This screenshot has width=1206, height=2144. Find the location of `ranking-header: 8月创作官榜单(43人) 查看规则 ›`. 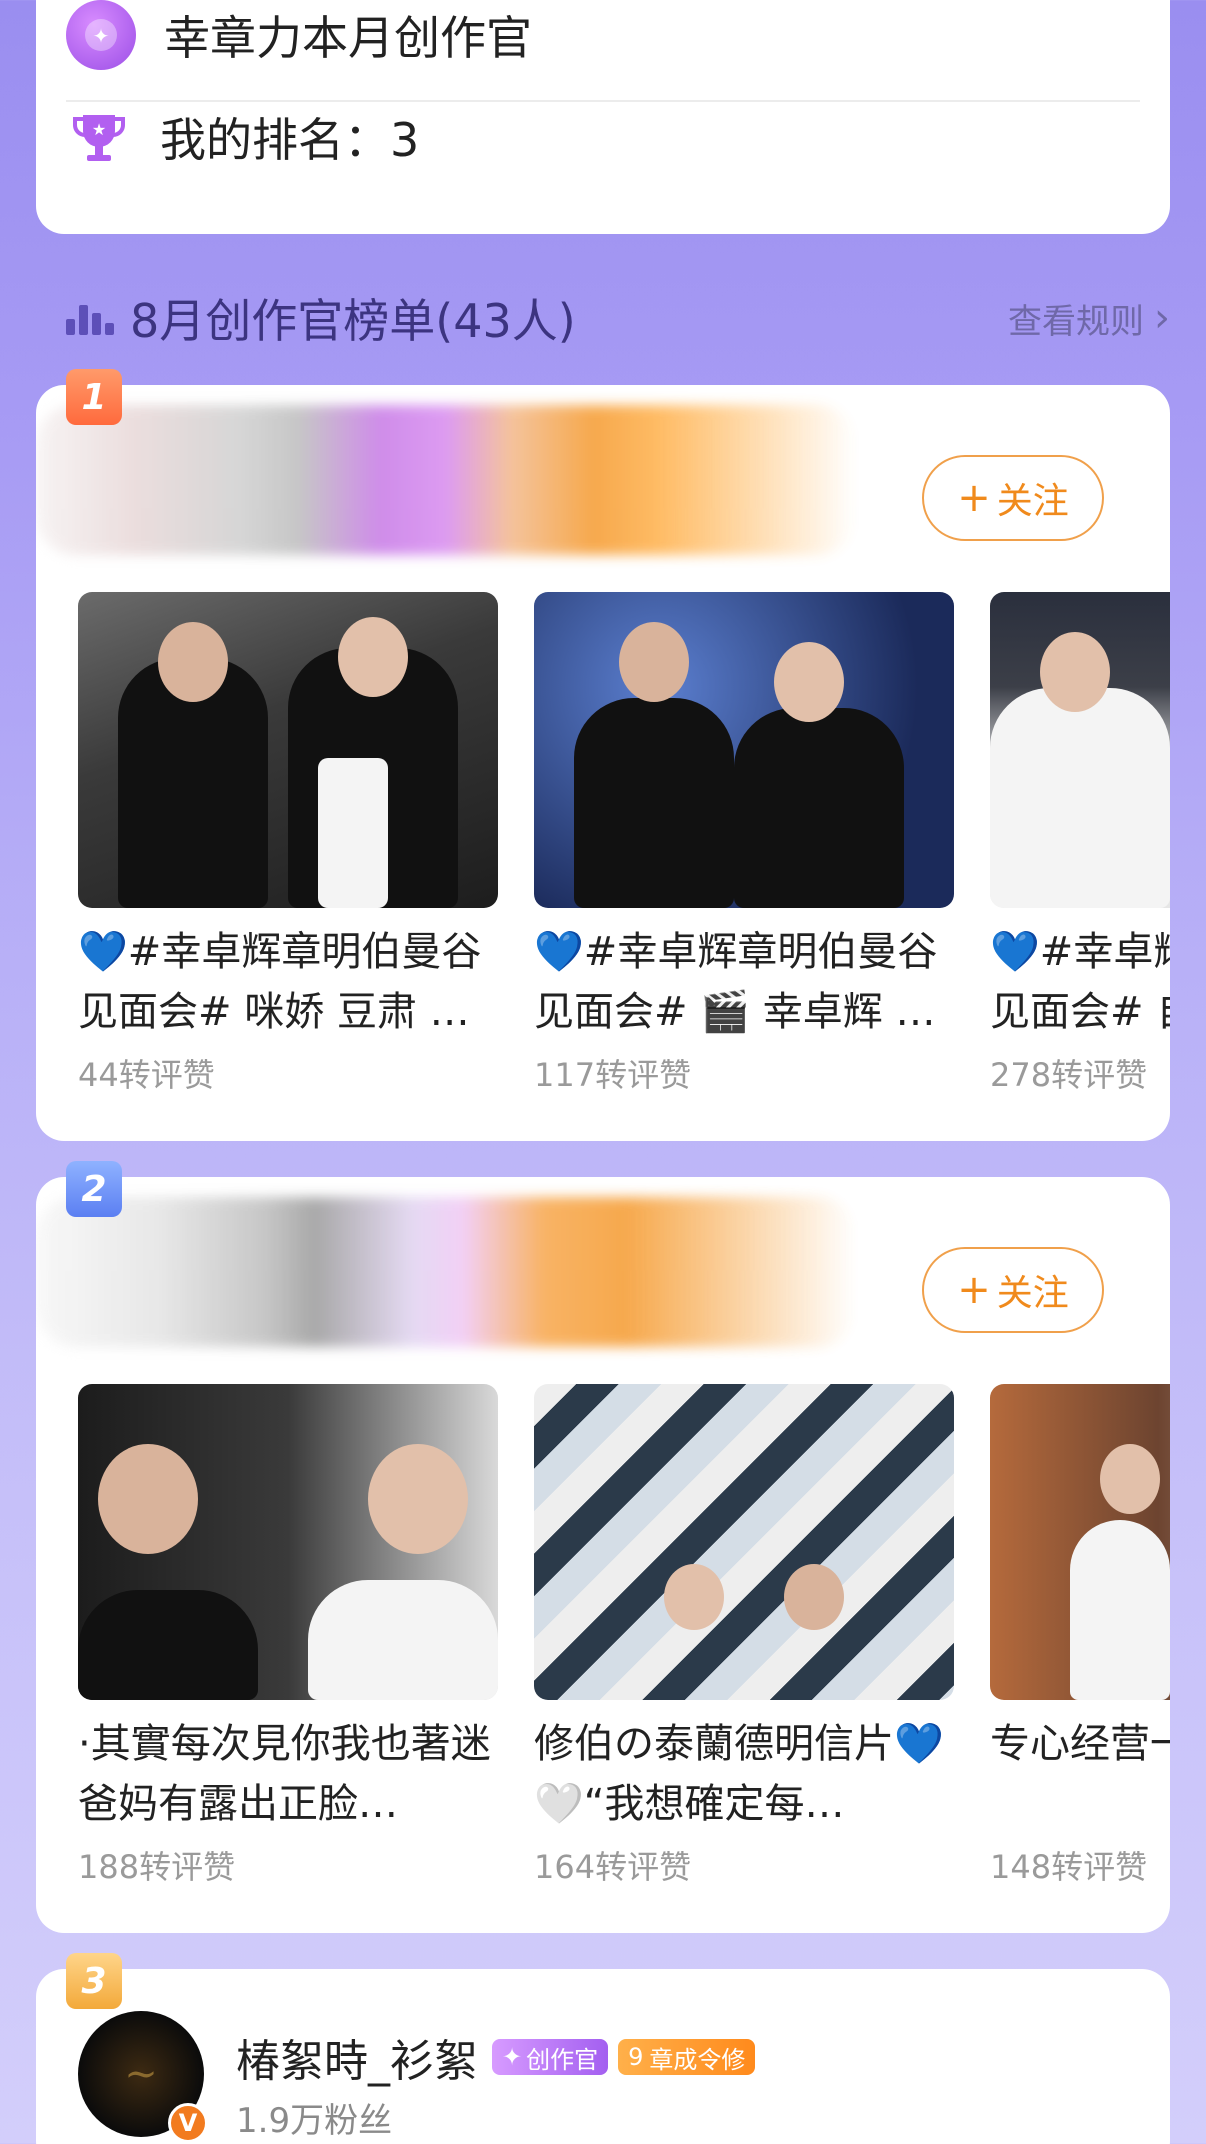

ranking-header: 8月创作官榜单(43人) 查看规则 › is located at coordinates (618, 318).